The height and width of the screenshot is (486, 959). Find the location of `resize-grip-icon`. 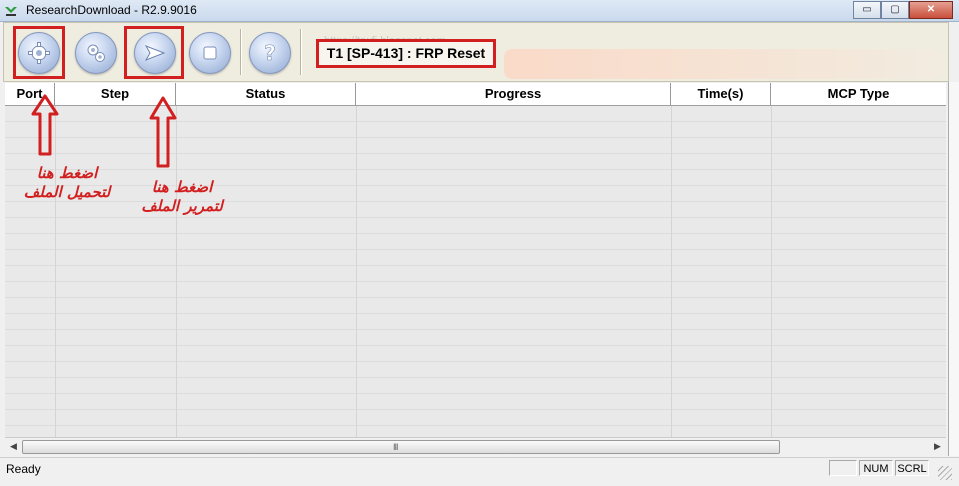

resize-grip-icon is located at coordinates (945, 473).